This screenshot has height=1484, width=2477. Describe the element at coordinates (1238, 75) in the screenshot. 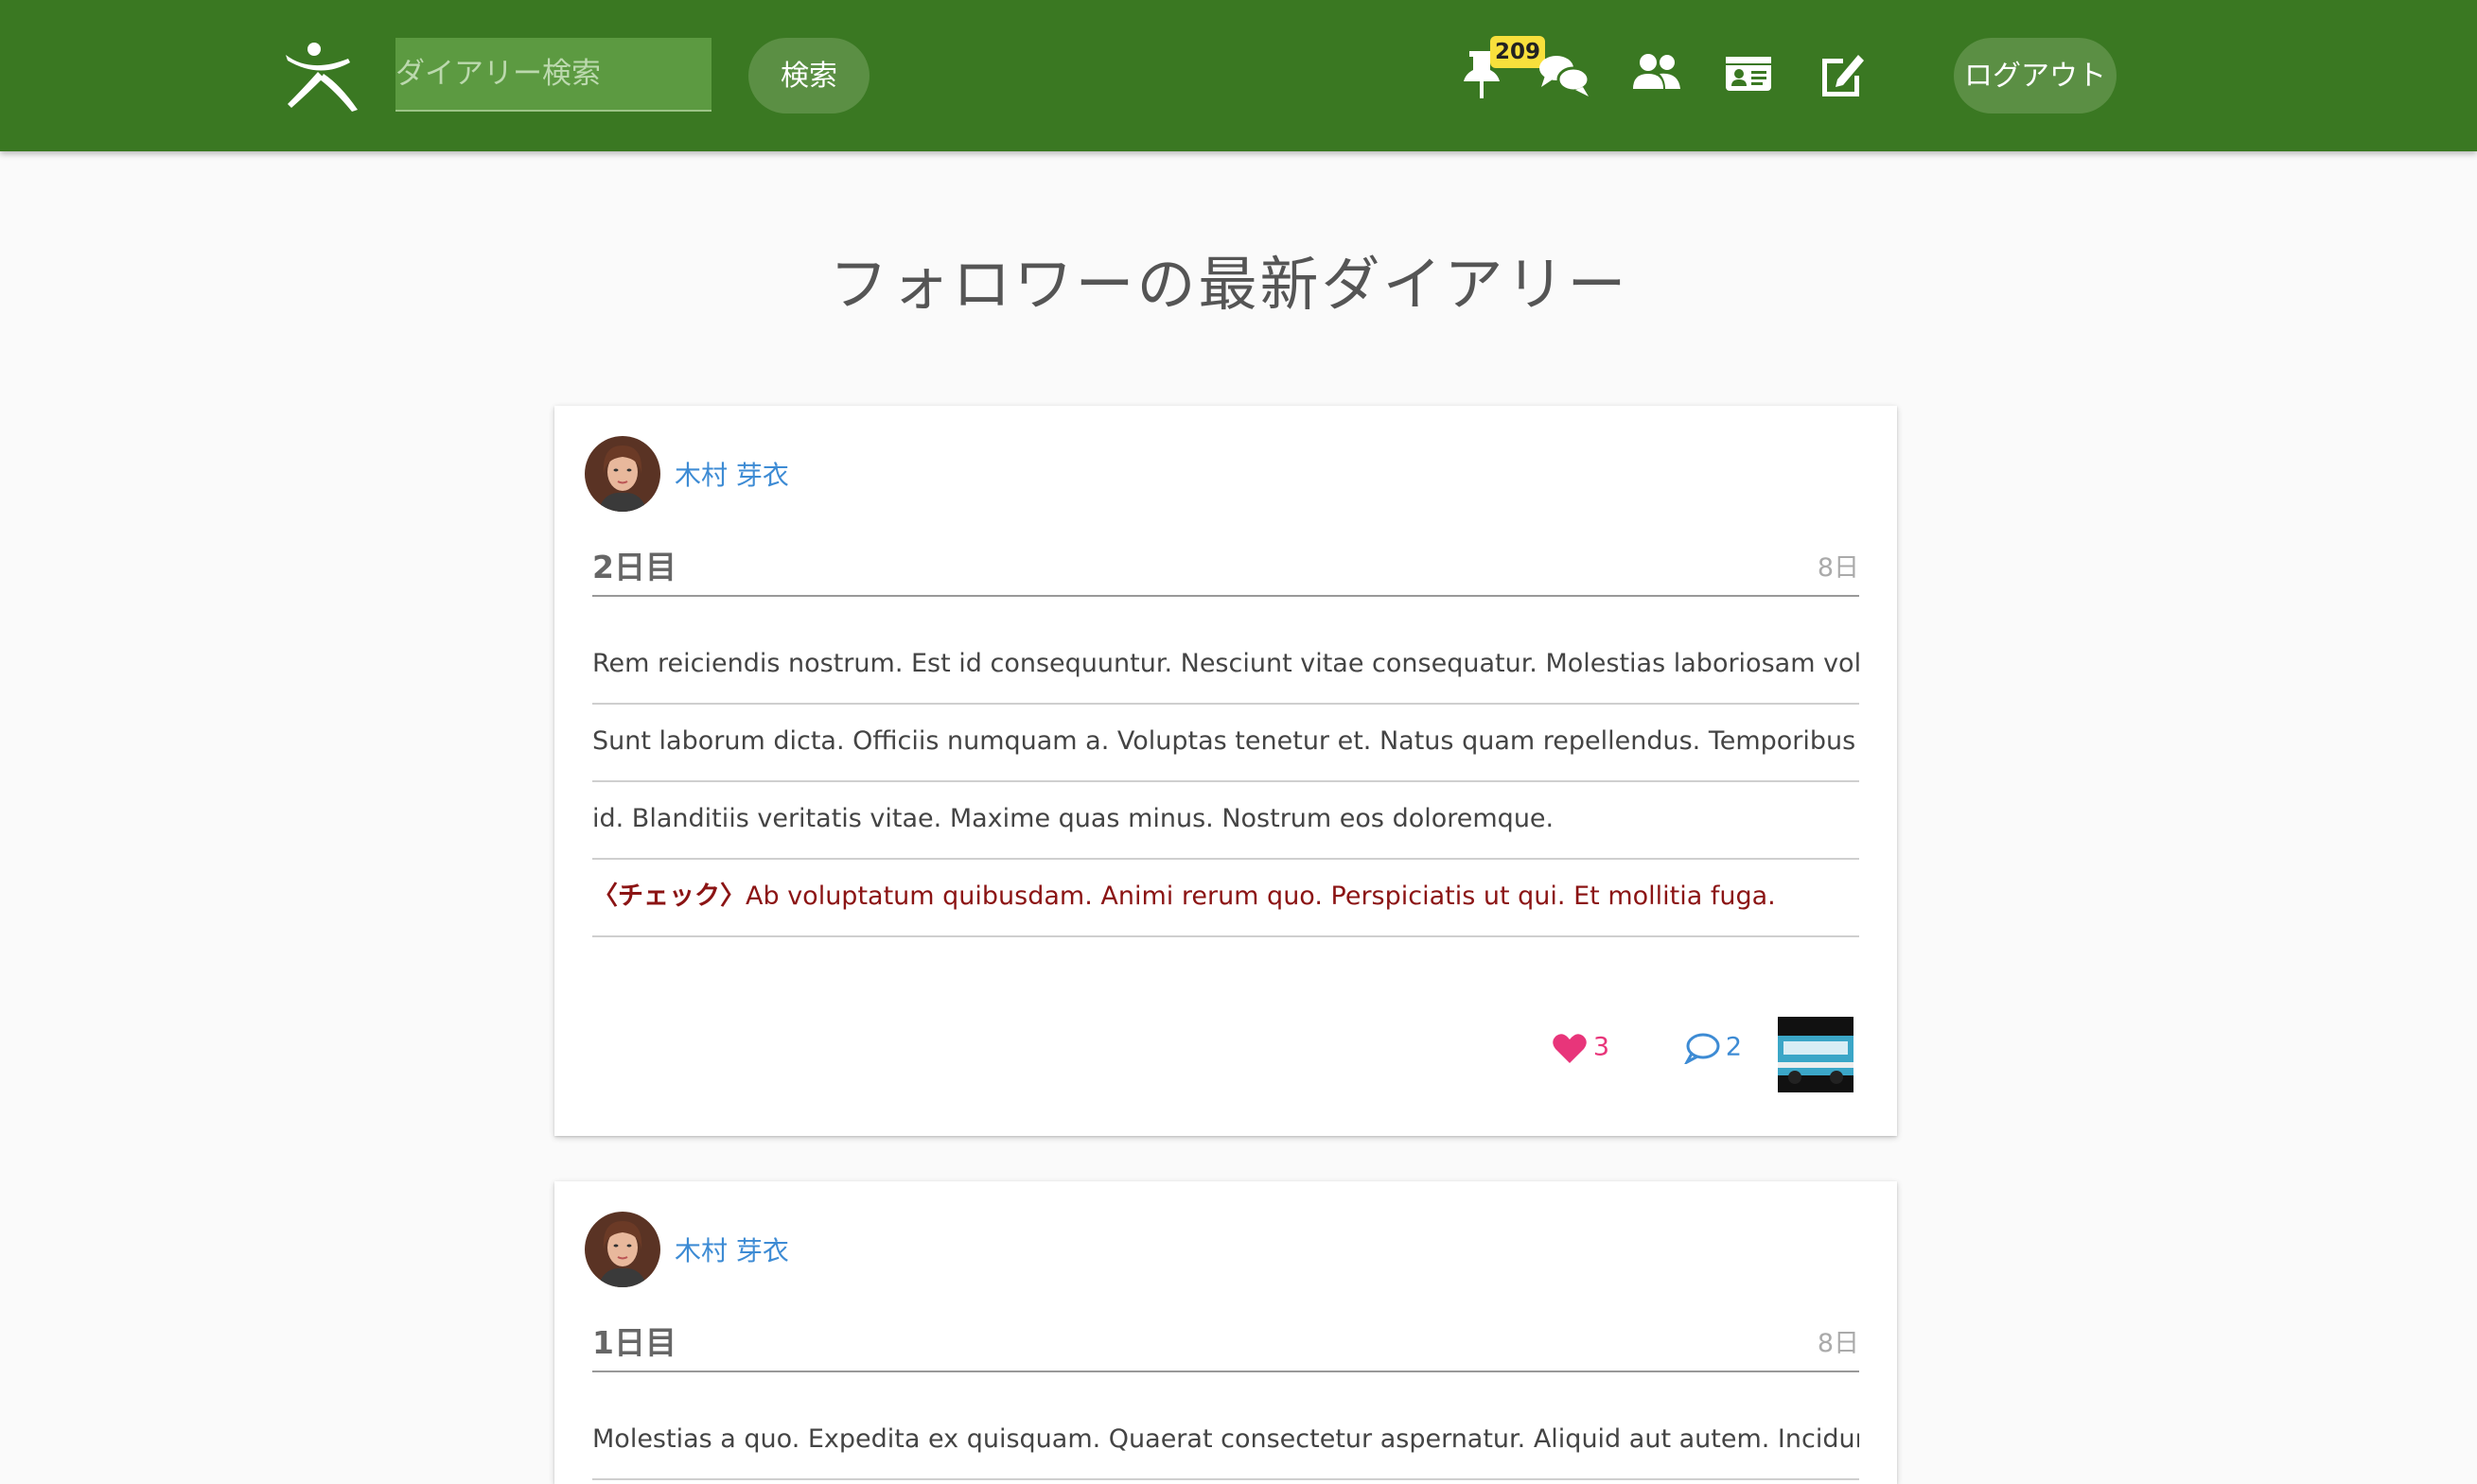

I see `top-navbar: 検索 209 ログアウト` at that location.